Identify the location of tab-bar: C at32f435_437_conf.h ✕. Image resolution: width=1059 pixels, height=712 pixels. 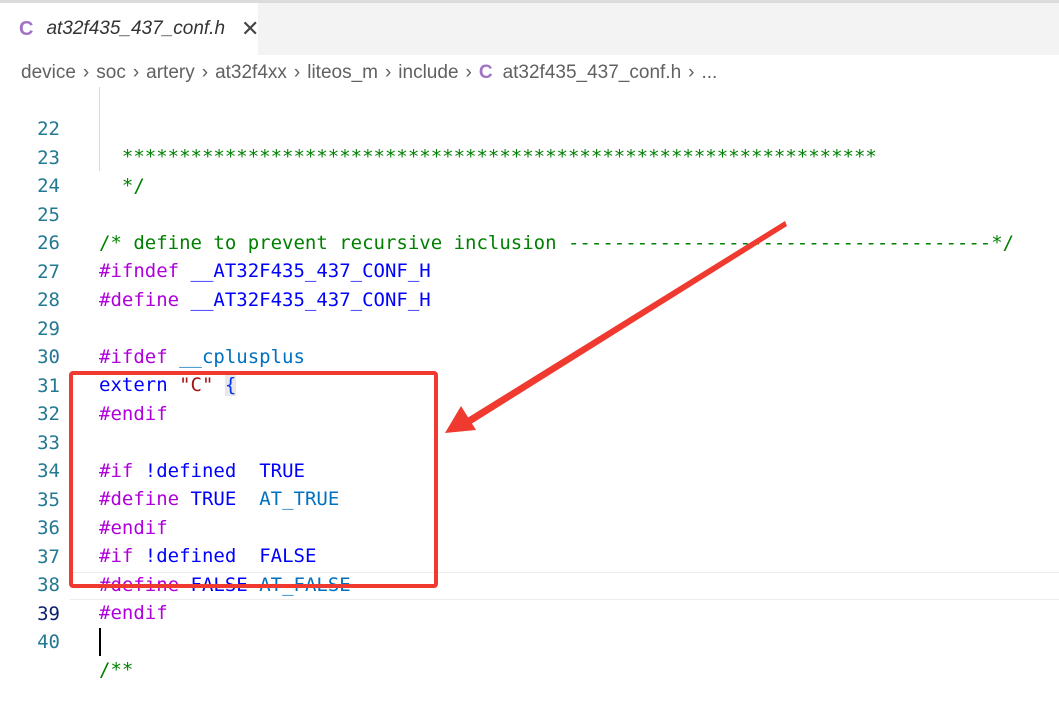
(529, 29).